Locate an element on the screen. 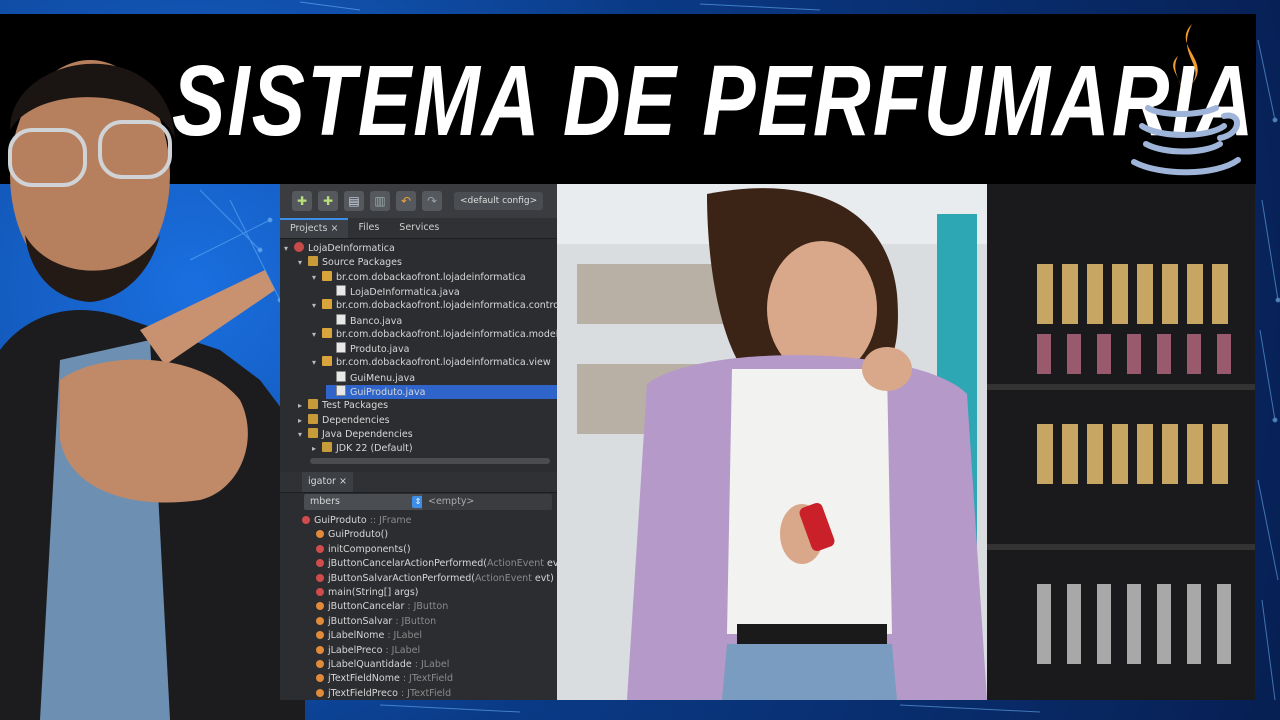  member-name: jLabelPreco is located at coordinates (355, 650).